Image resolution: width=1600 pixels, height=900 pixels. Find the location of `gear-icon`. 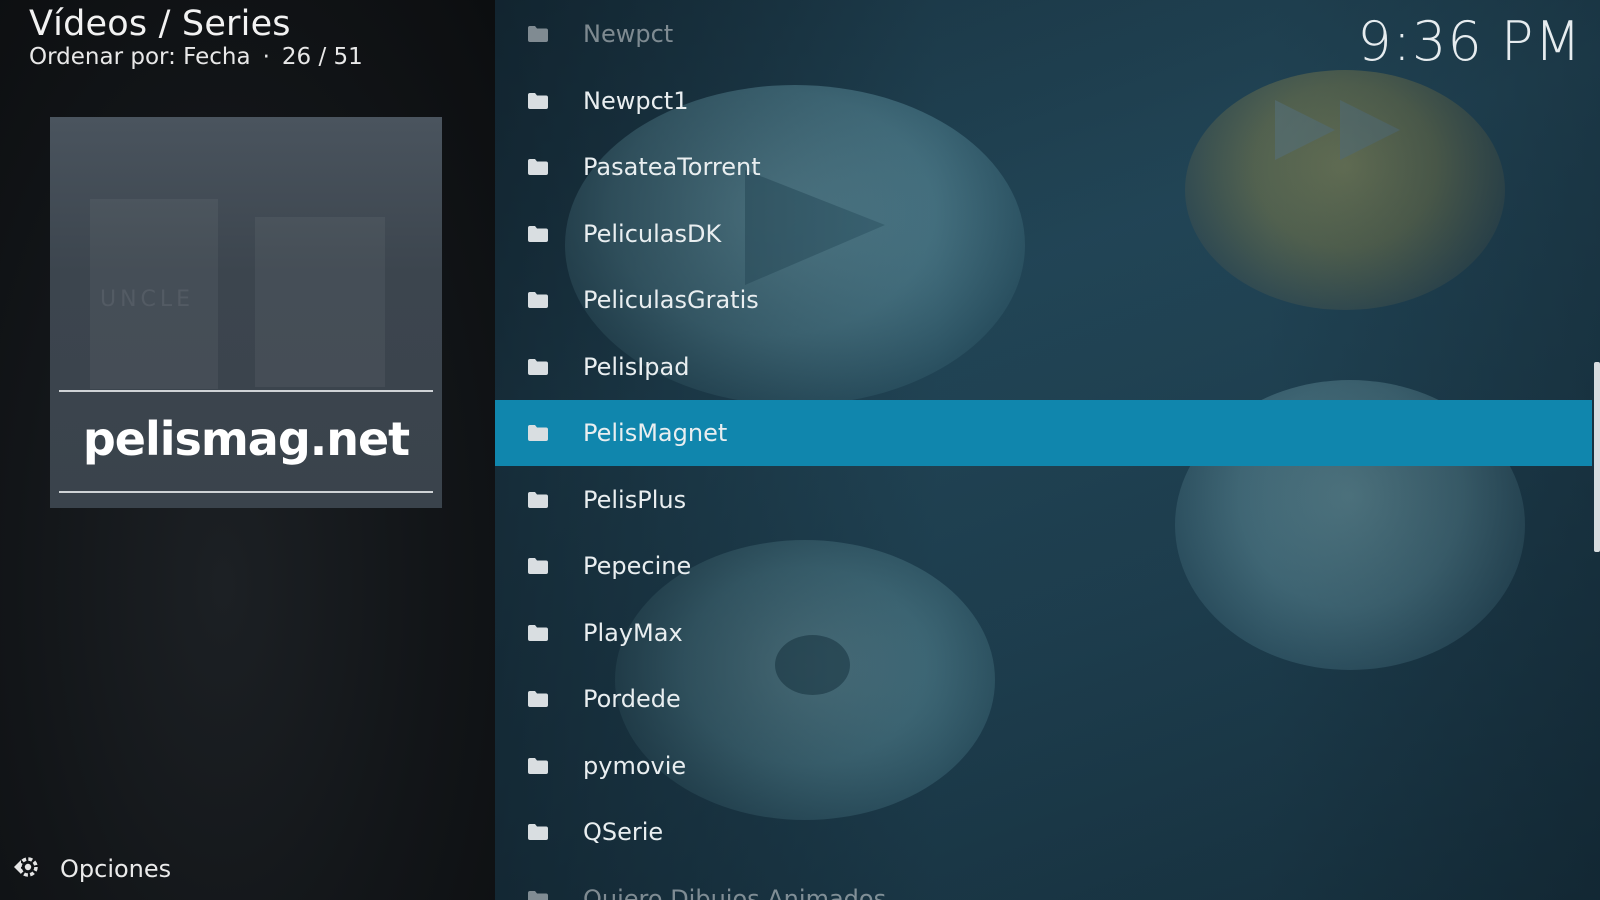

gear-icon is located at coordinates (26, 869).